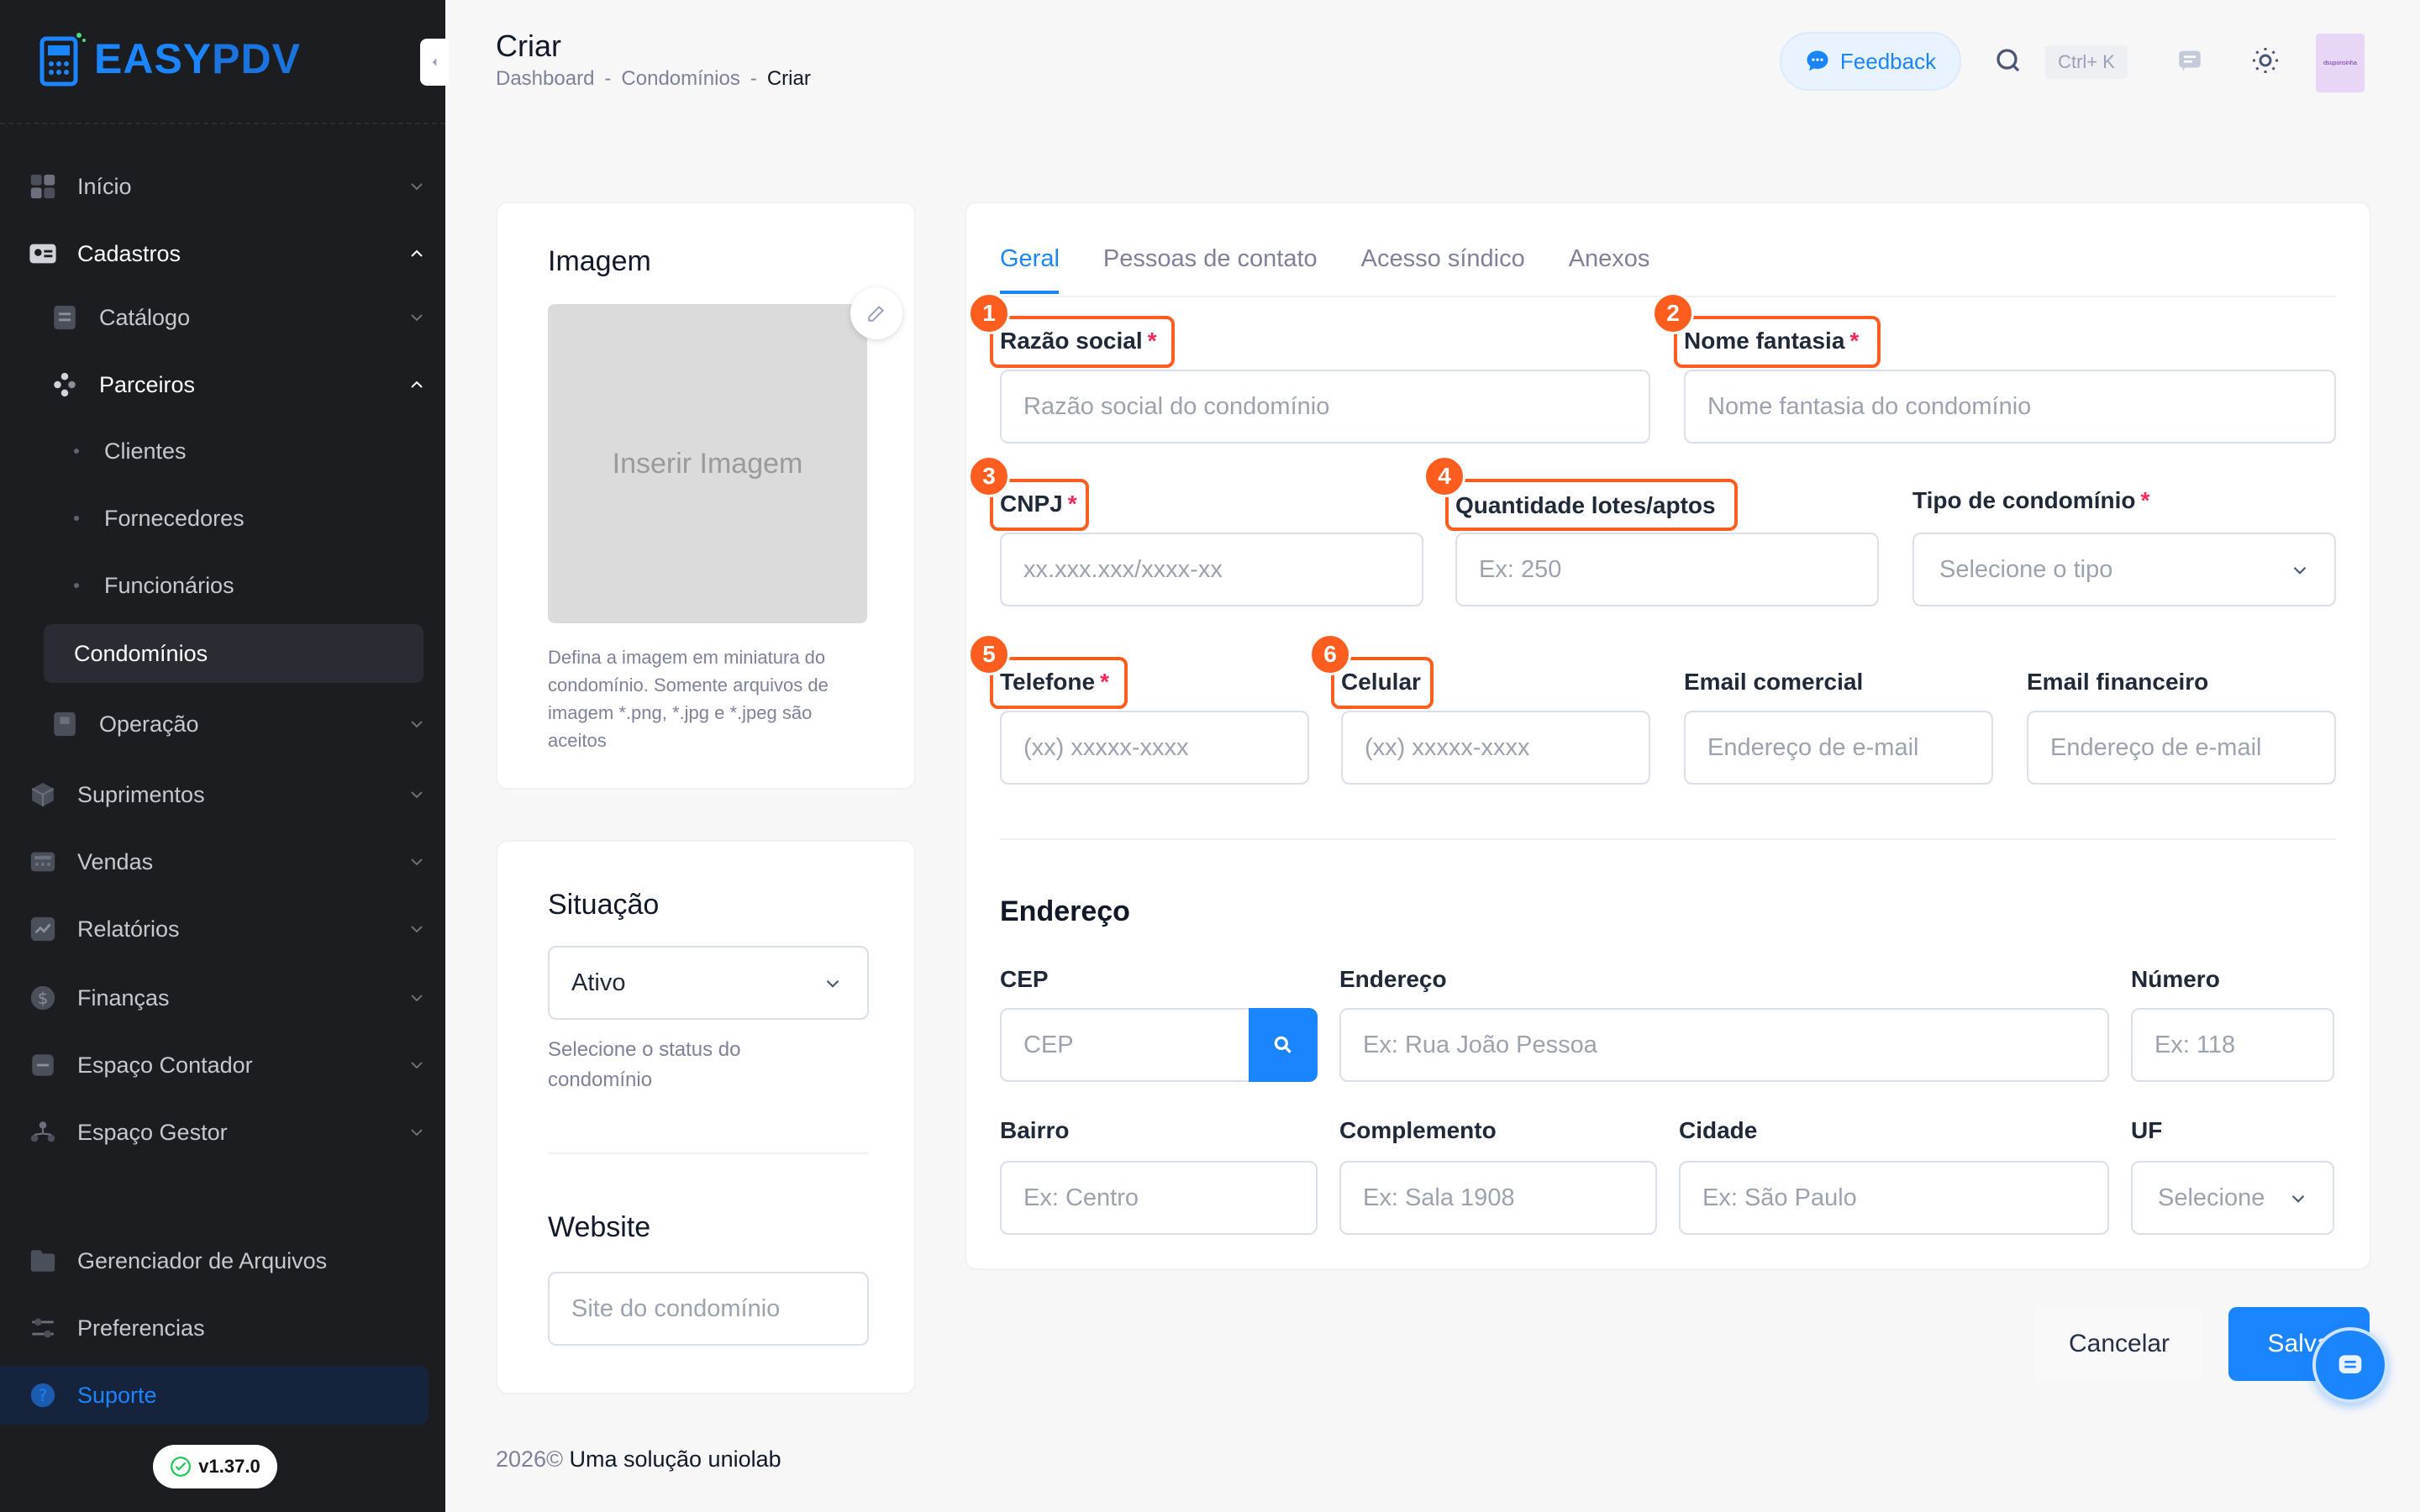 The width and height of the screenshot is (2420, 1512). Describe the element at coordinates (43, 1065) in the screenshot. I see `calculator-icon` at that location.